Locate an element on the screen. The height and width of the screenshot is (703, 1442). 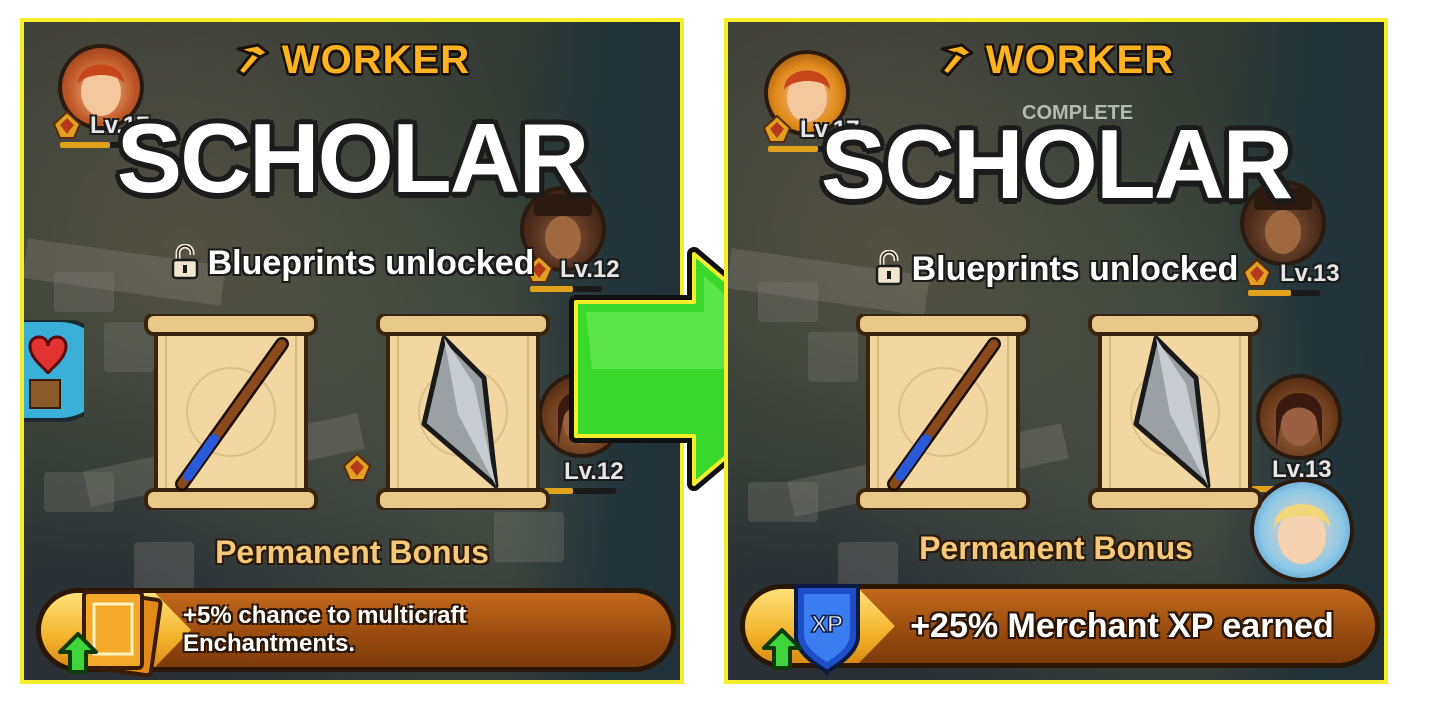
blueprint-stack-icon is located at coordinates (110, 634).